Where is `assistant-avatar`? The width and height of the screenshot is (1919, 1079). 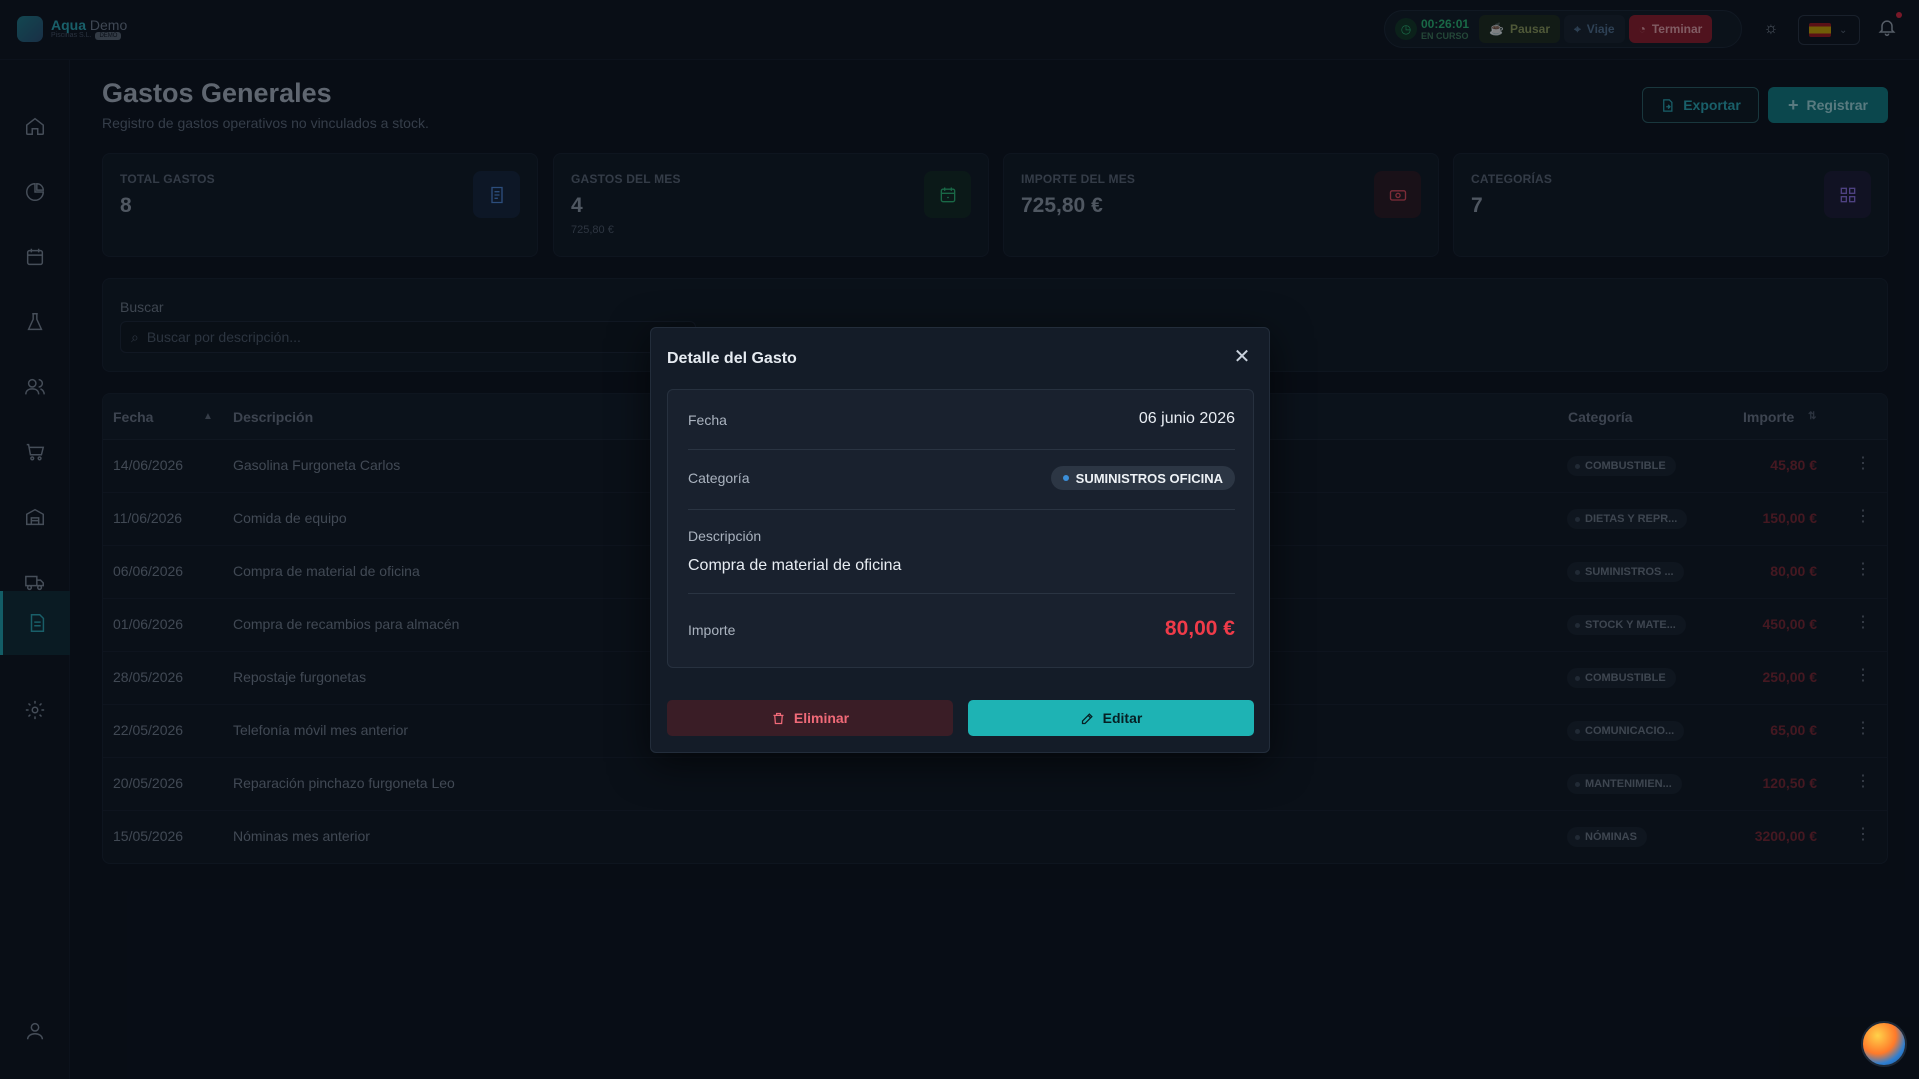 assistant-avatar is located at coordinates (1884, 1044).